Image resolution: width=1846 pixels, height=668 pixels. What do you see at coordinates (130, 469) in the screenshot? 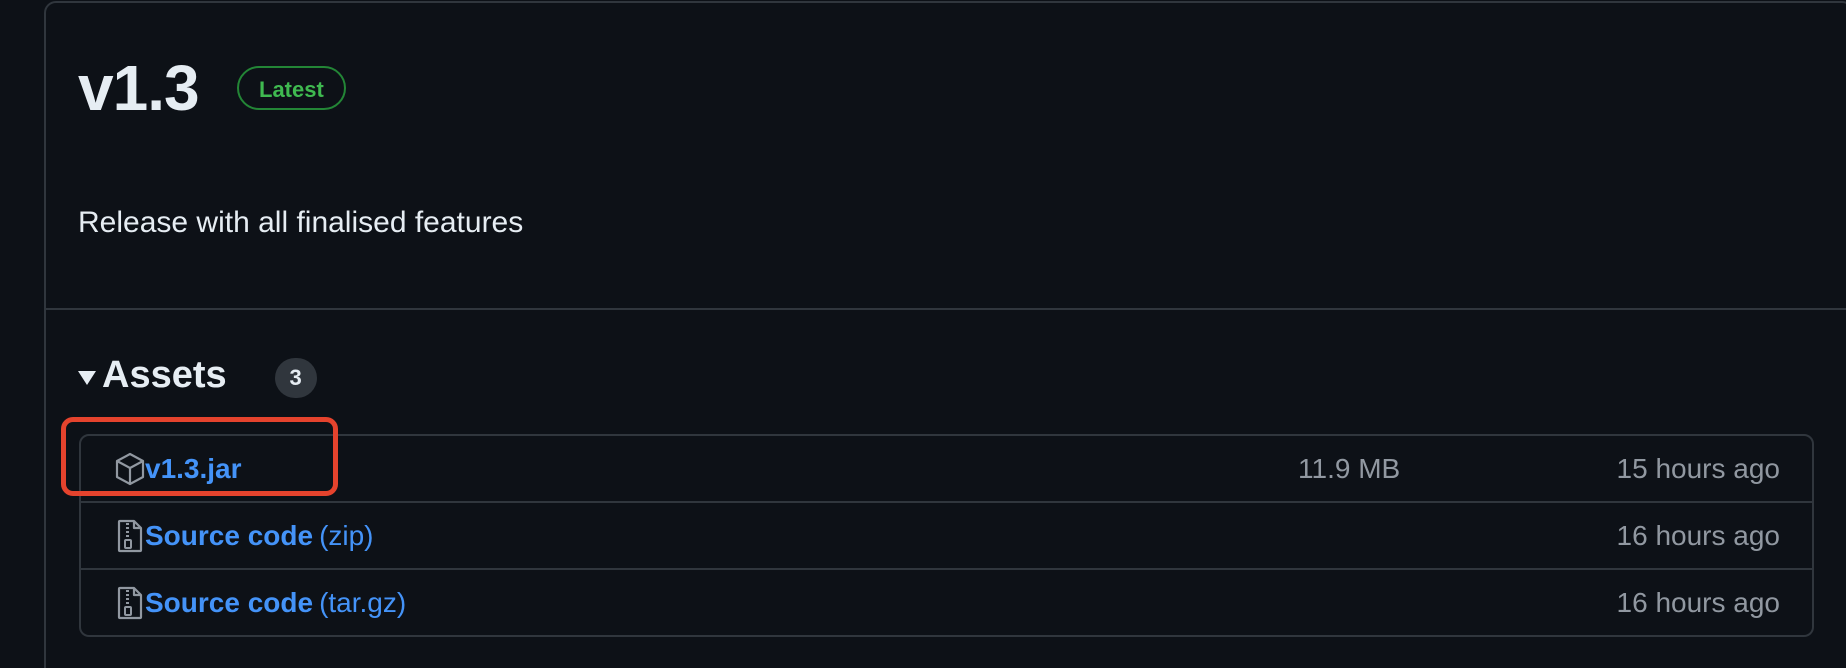
I see `package-icon` at bounding box center [130, 469].